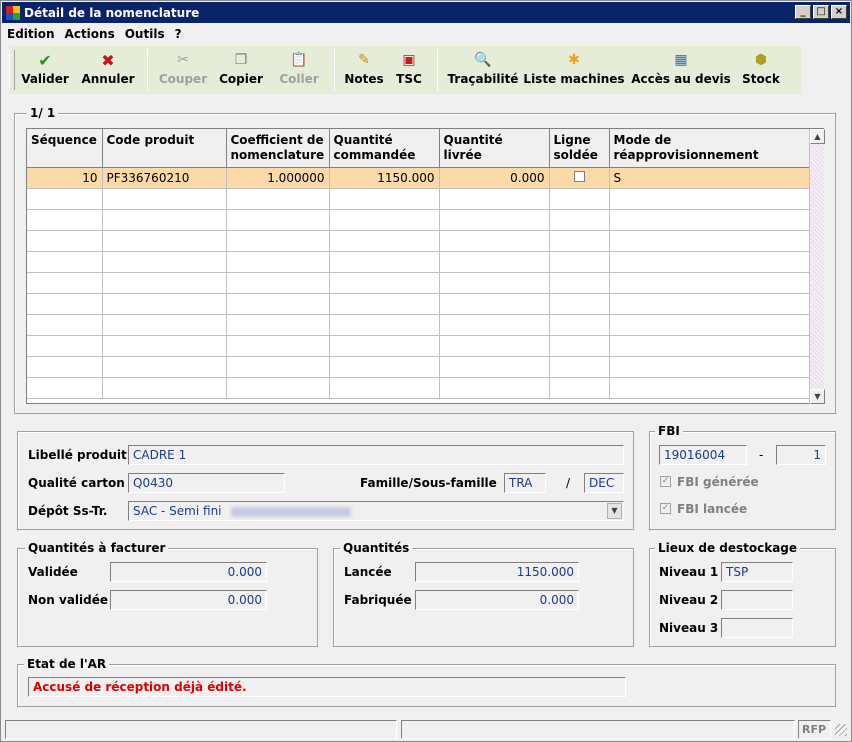 The height and width of the screenshot is (742, 852). I want to click on scissors-icon: ✂, so click(183, 60).